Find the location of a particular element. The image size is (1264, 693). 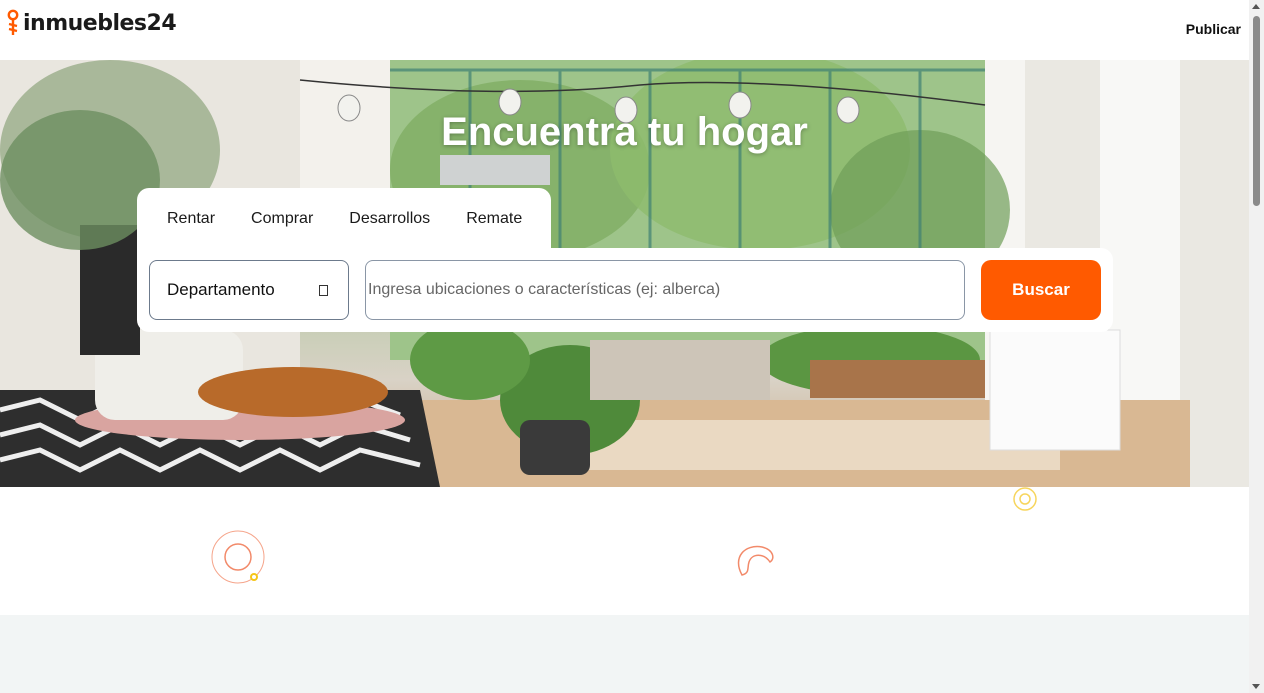

property-type-value: Departamento is located at coordinates (221, 289).